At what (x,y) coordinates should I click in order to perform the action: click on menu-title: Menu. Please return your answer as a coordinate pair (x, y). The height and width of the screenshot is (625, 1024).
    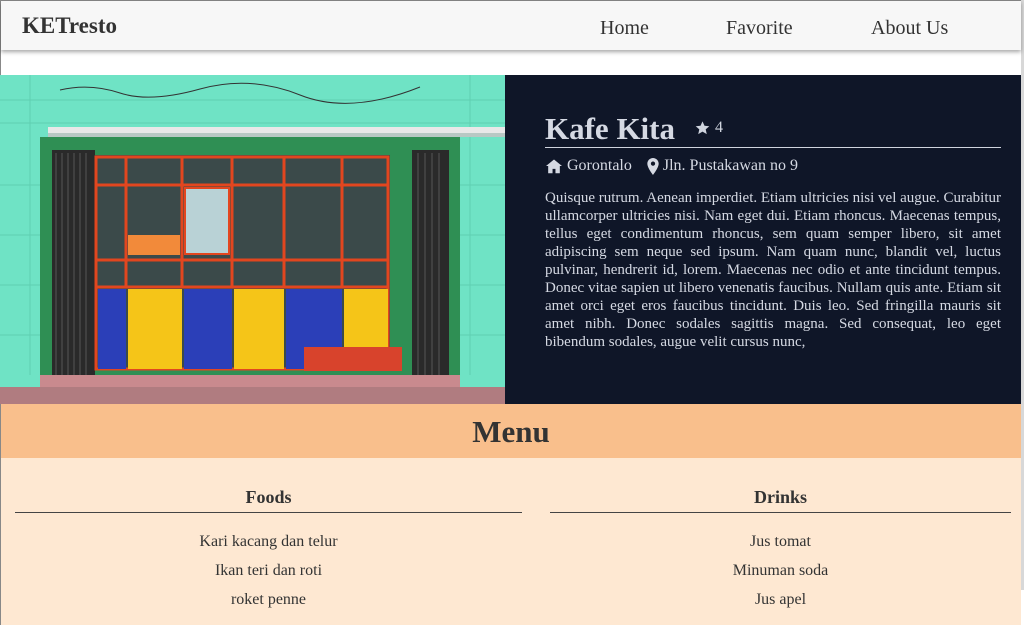
    Looking at the image, I should click on (511, 431).